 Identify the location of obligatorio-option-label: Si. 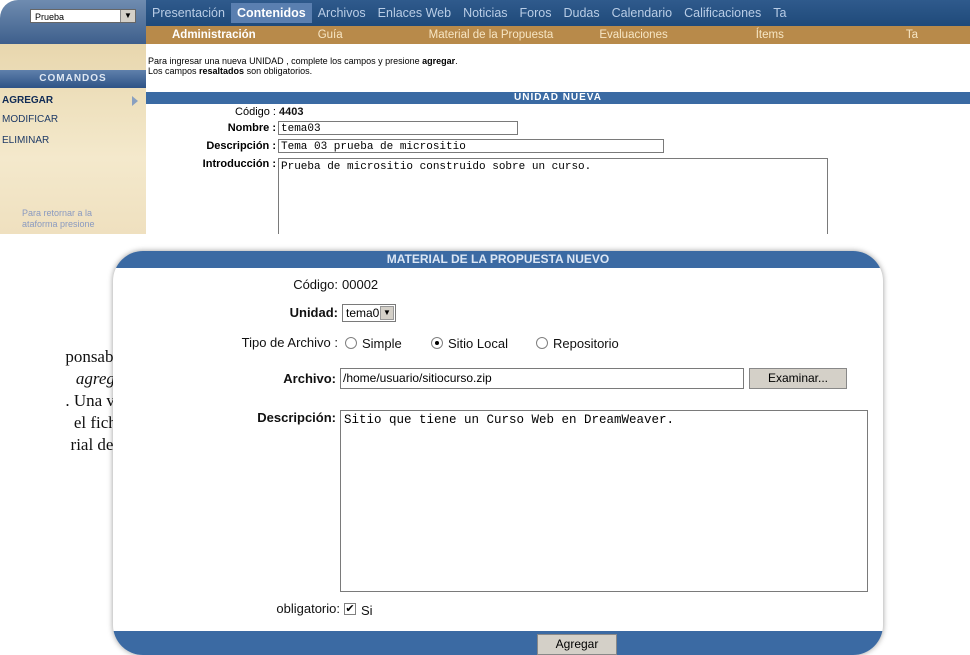
(367, 610).